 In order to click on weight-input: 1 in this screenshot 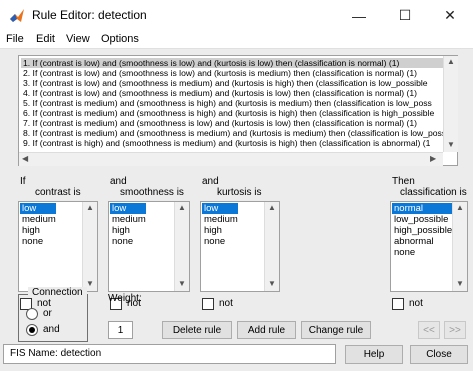, I will do `click(120, 330)`.